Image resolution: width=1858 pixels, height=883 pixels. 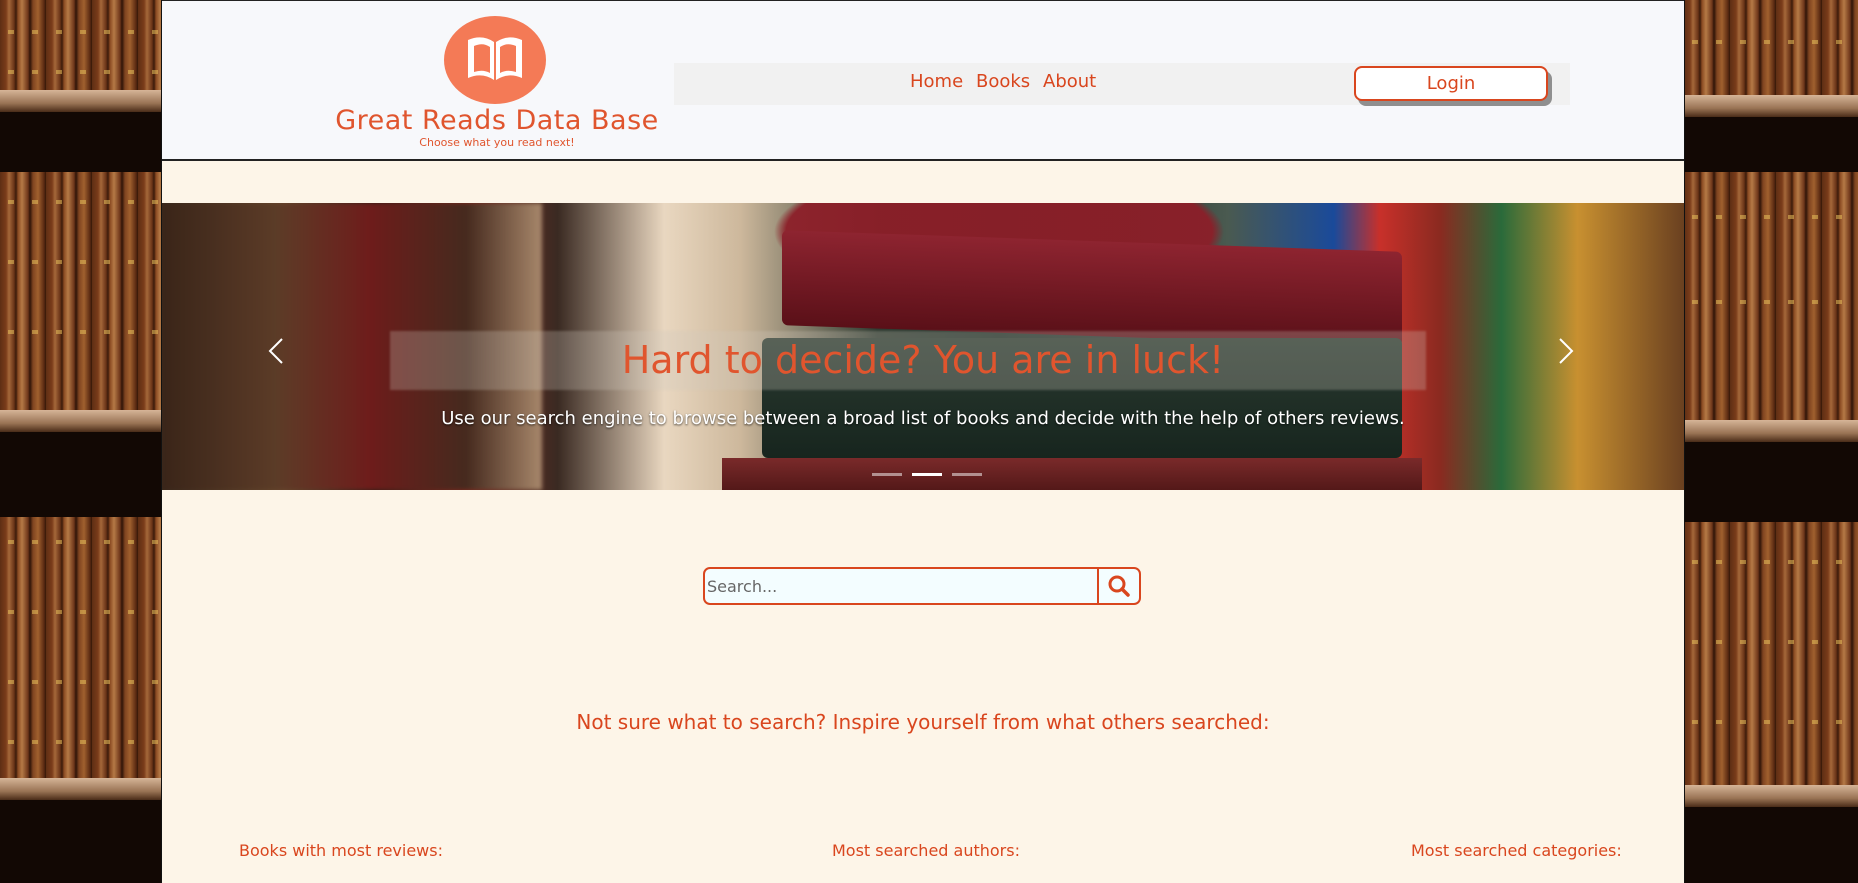 What do you see at coordinates (1003, 81) in the screenshot?
I see `nav-books-link: Books` at bounding box center [1003, 81].